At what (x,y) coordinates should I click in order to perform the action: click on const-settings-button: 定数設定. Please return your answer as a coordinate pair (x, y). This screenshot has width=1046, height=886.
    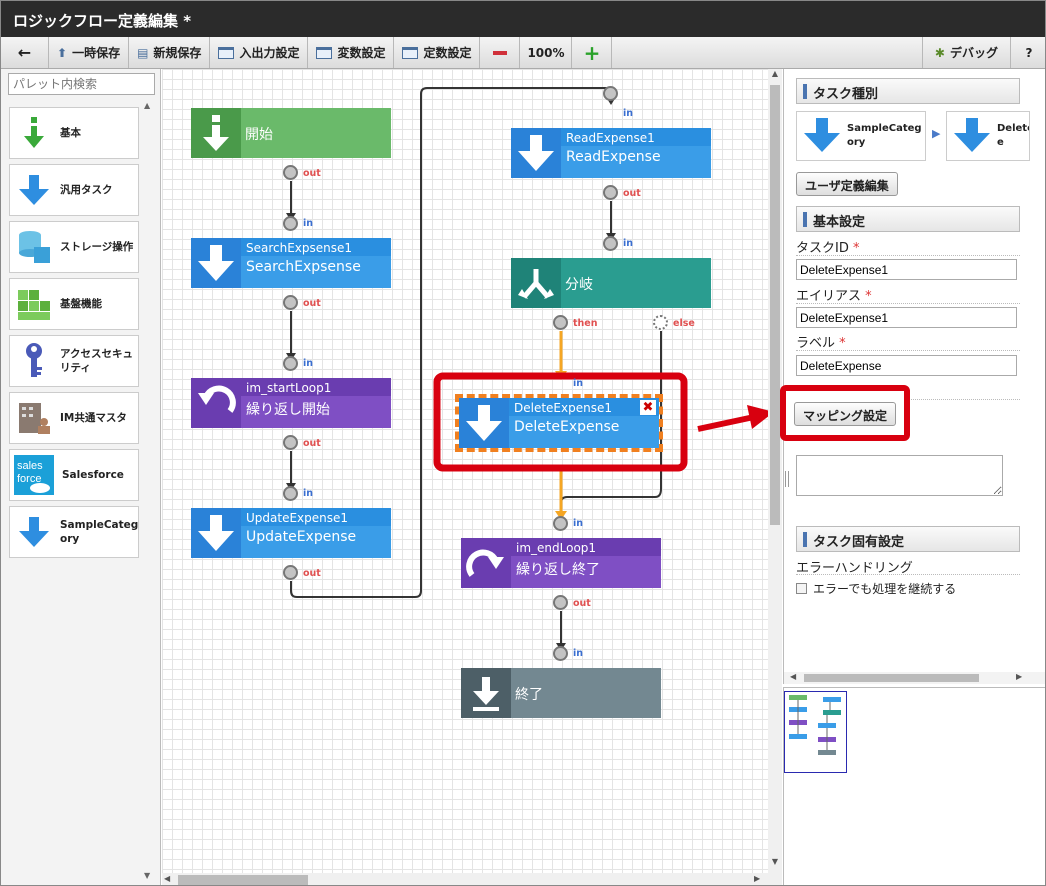
    Looking at the image, I should click on (437, 52).